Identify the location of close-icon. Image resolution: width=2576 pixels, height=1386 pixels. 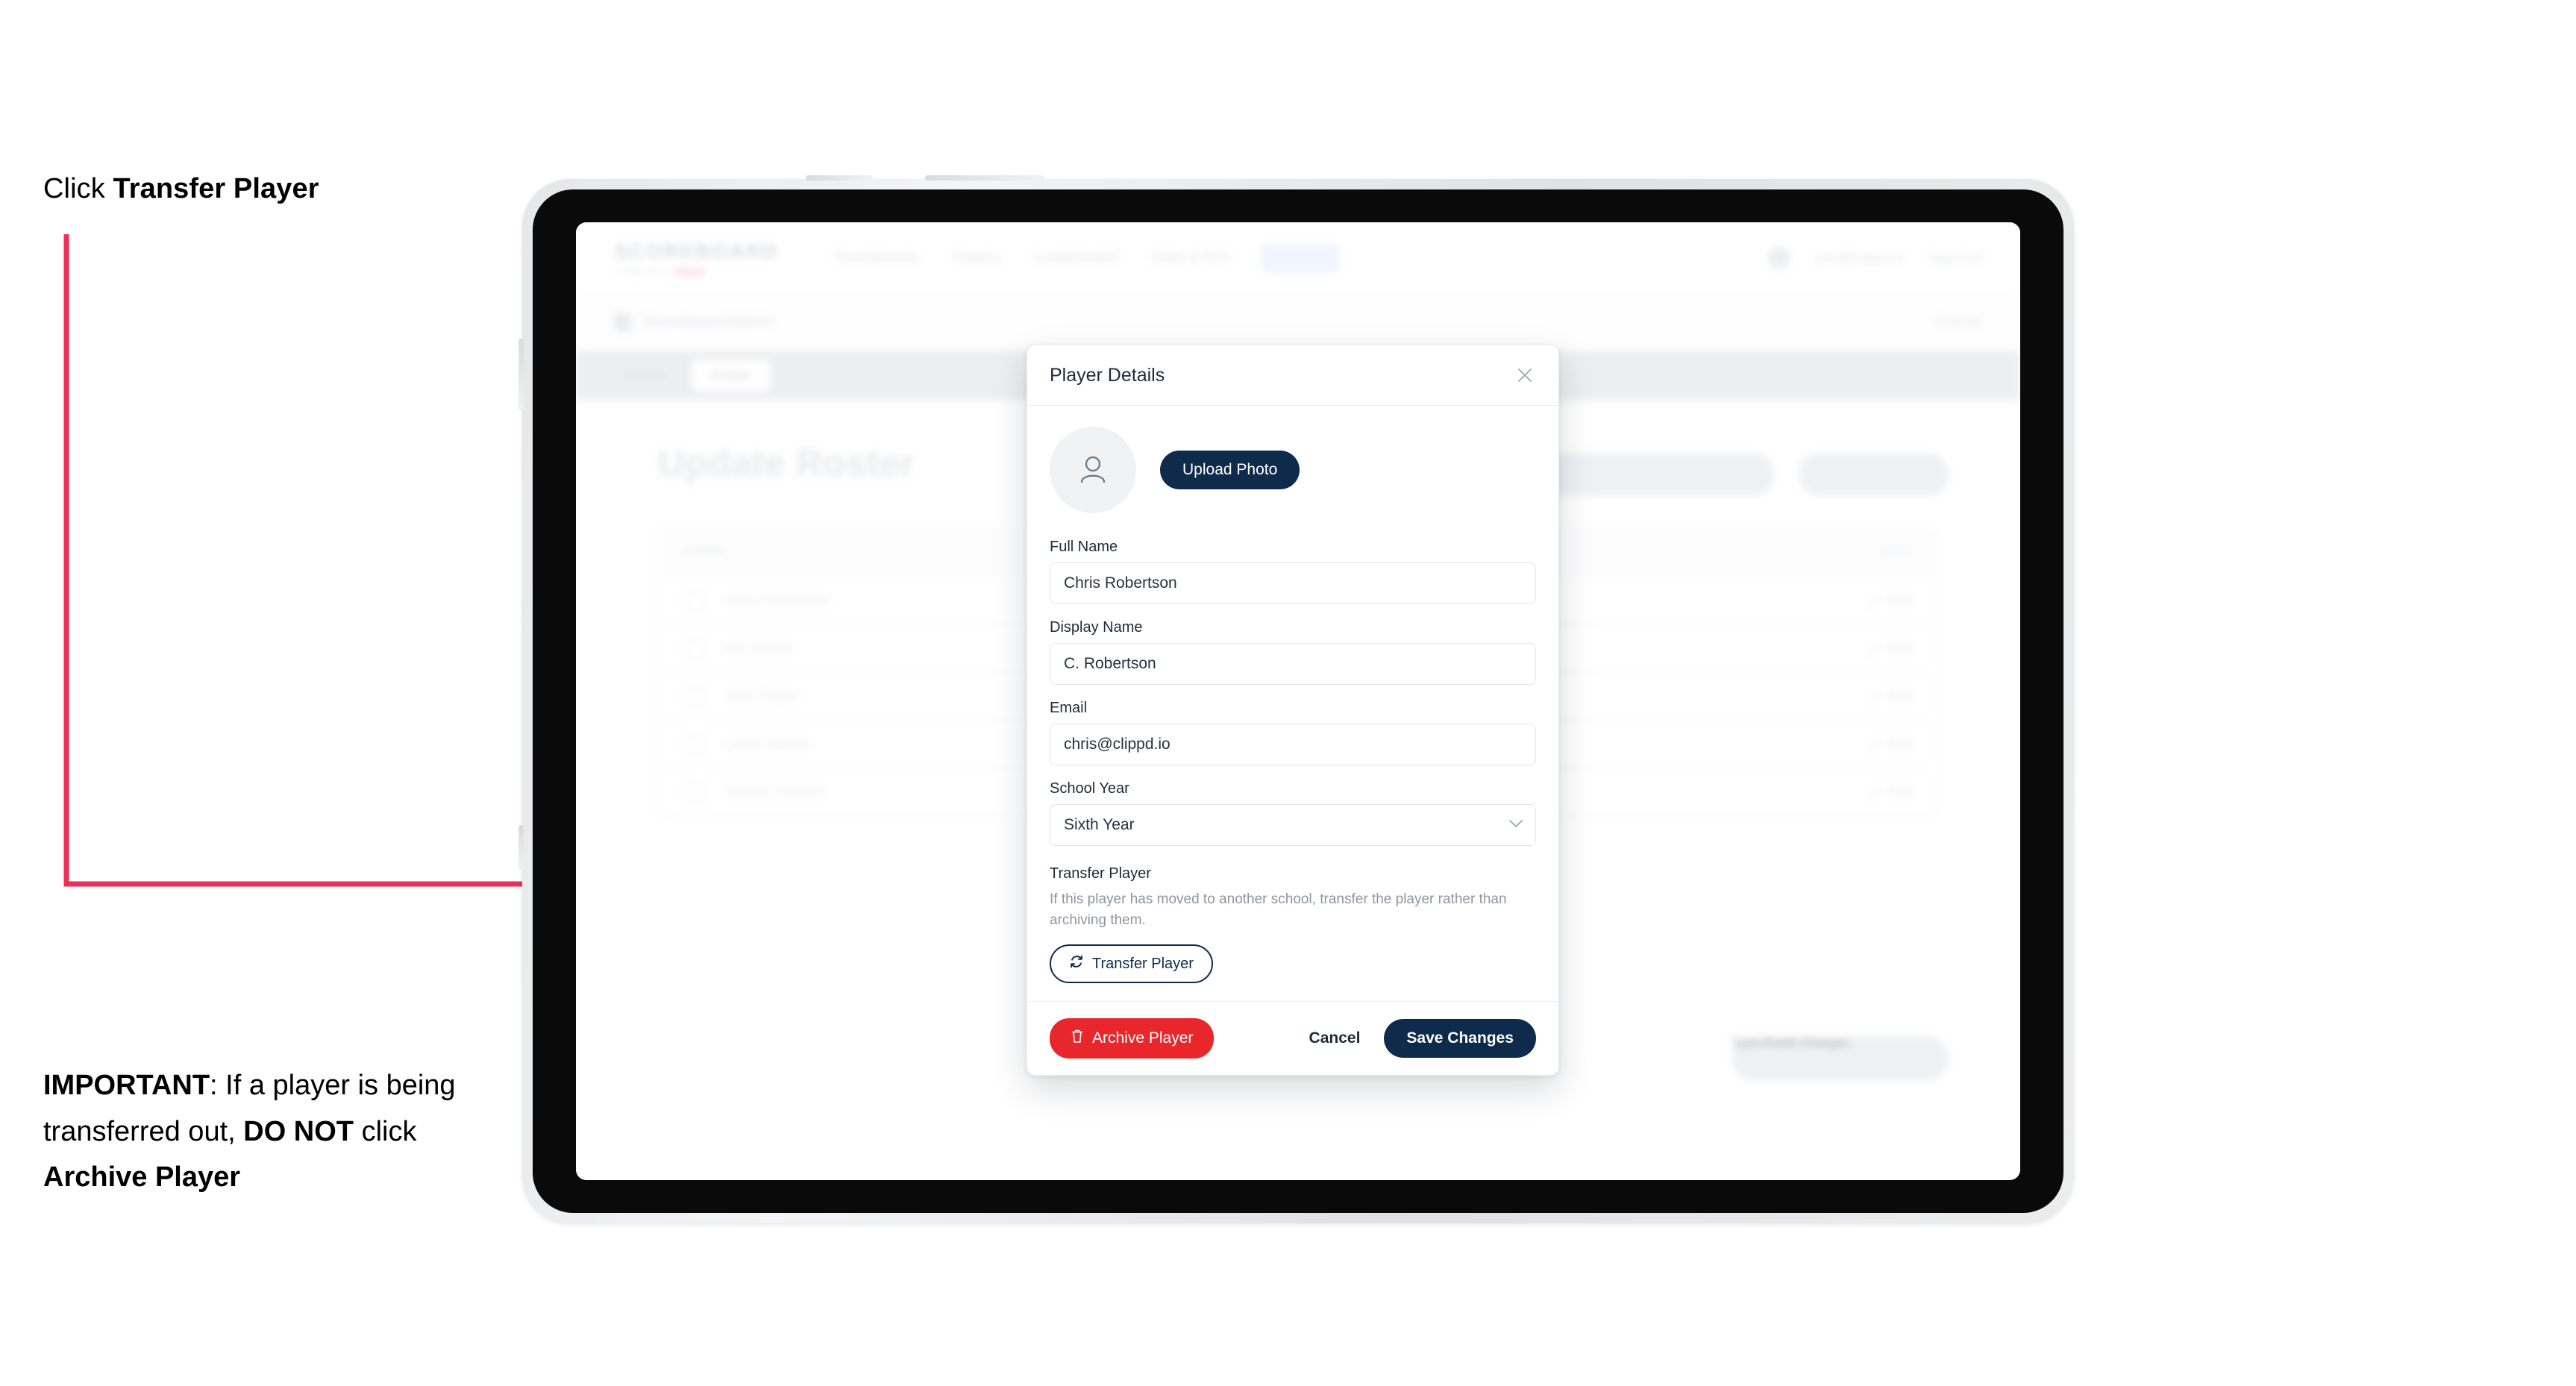
(1525, 375).